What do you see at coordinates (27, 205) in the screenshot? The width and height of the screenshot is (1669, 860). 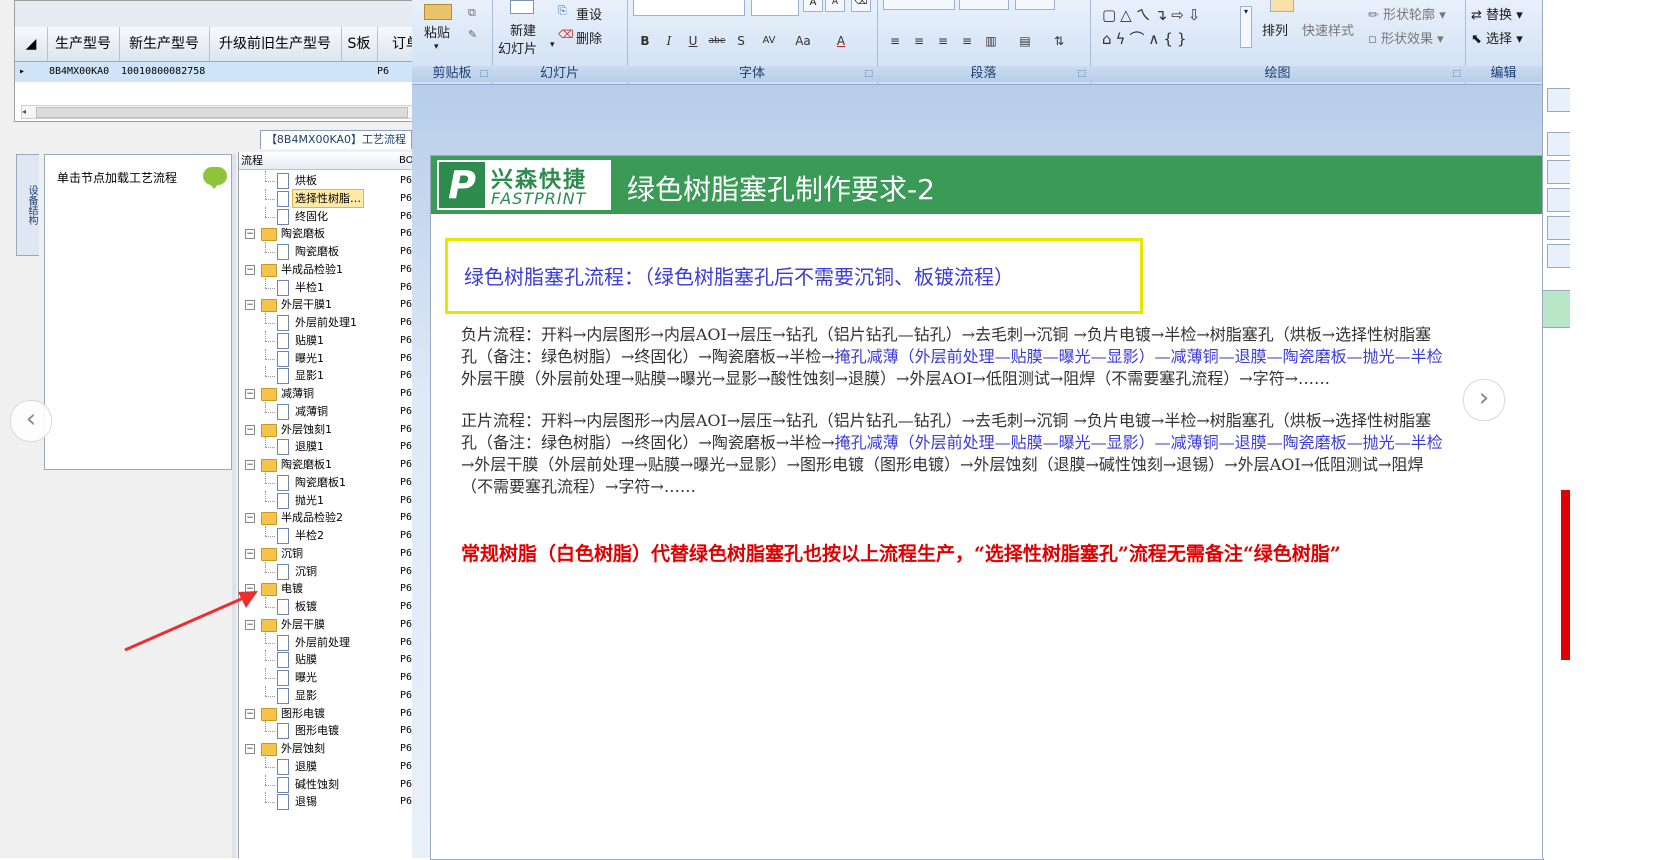 I see `side-tab-equipment: 设备结构` at bounding box center [27, 205].